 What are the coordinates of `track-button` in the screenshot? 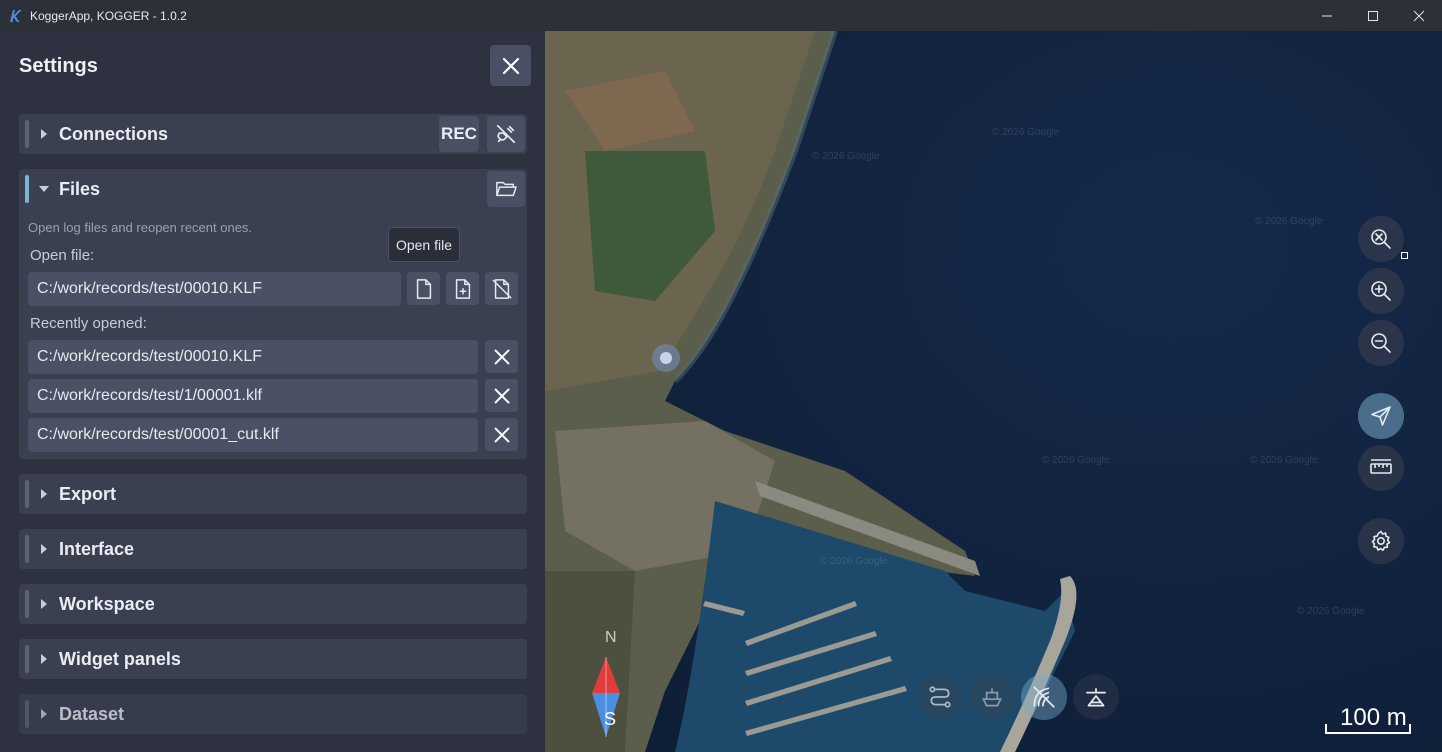 It's located at (940, 697).